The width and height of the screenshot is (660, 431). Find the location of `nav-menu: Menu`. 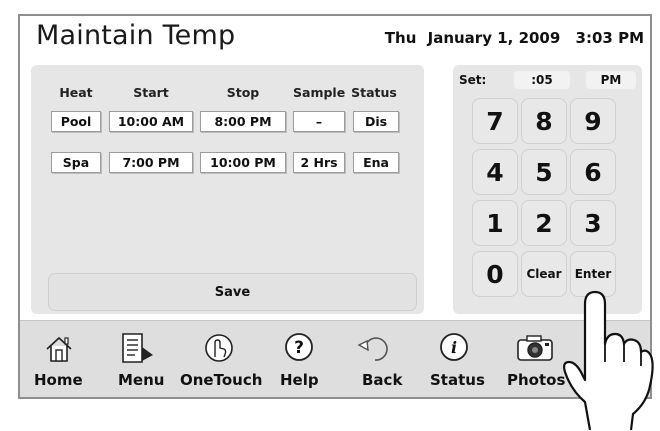

nav-menu: Menu is located at coordinates (142, 359).